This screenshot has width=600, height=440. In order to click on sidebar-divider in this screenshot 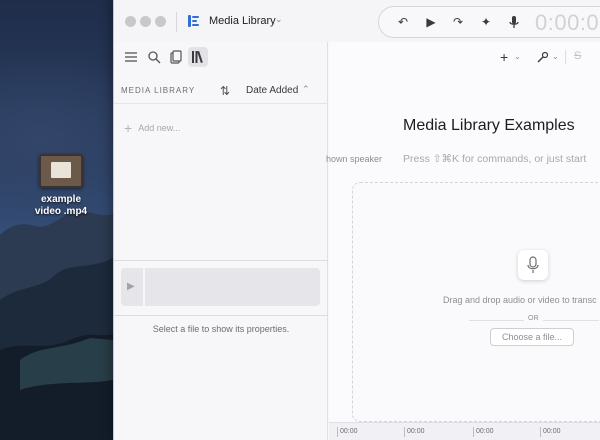, I will do `click(221, 260)`.